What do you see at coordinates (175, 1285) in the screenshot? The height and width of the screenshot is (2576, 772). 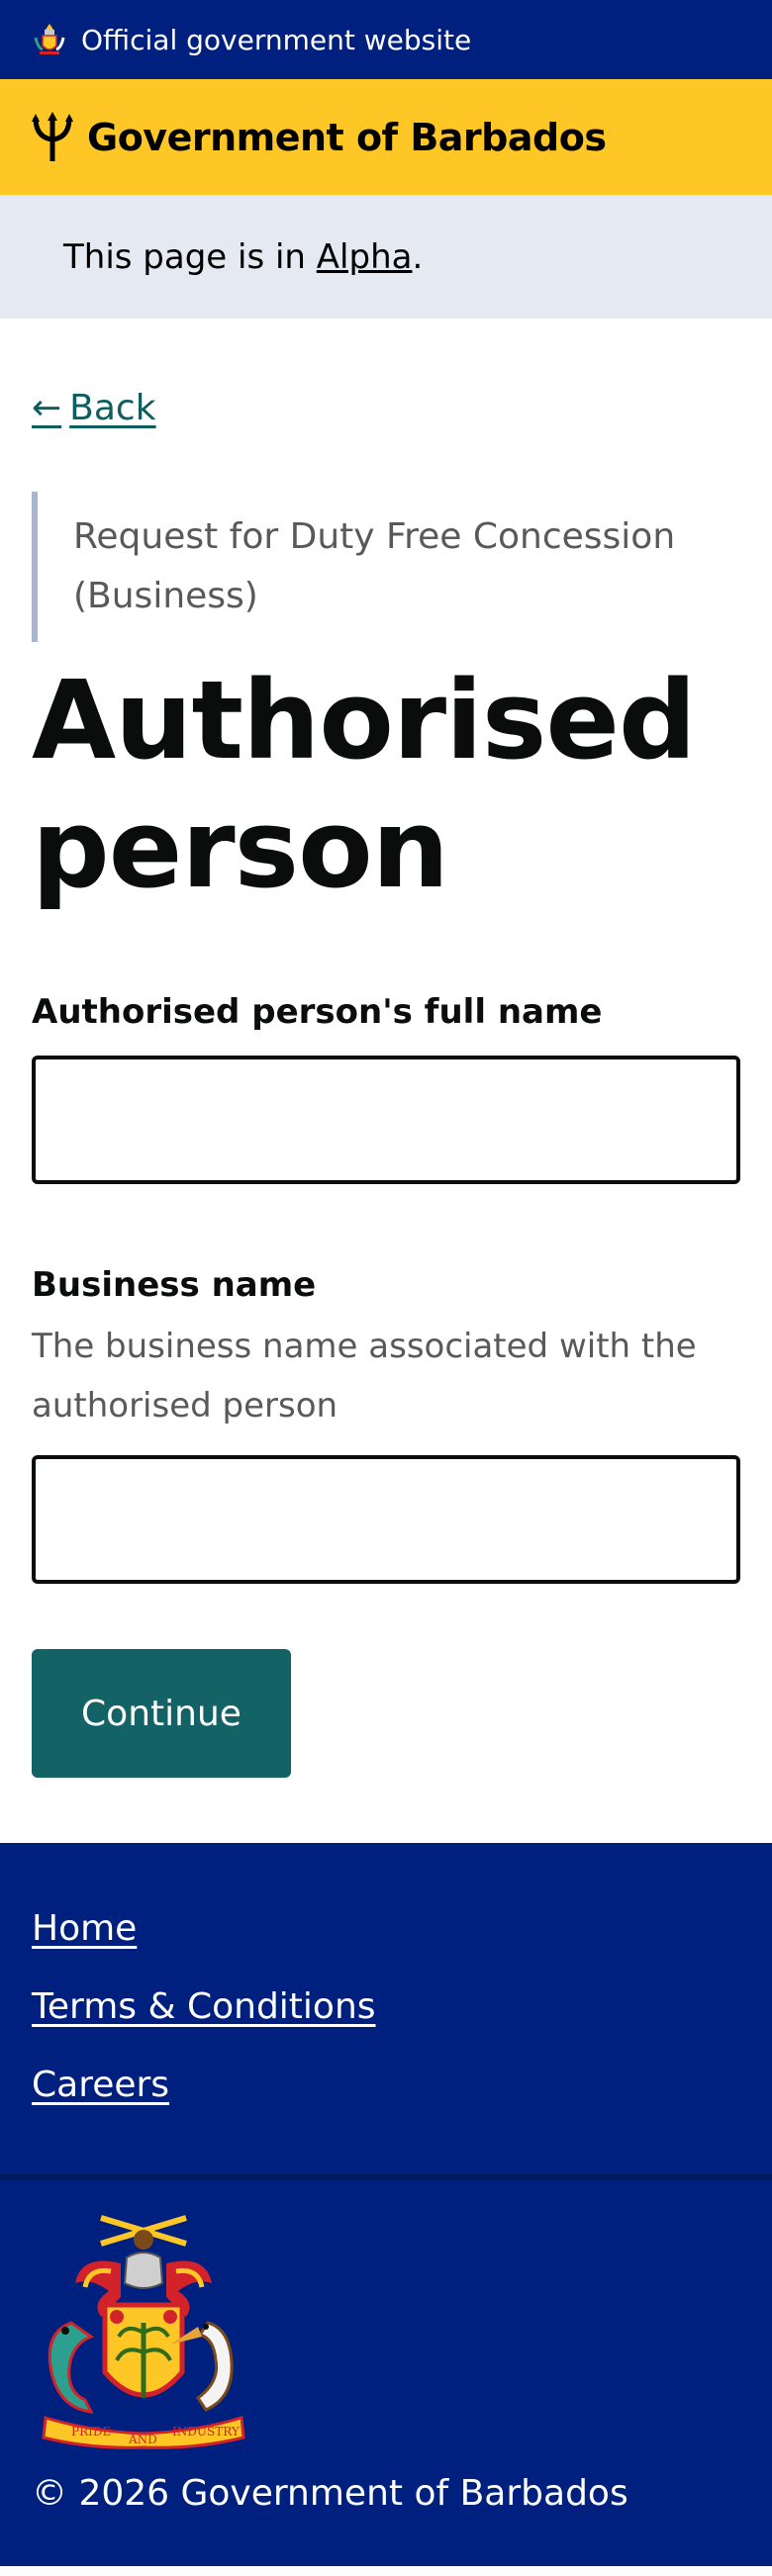 I see `business-name-label: Business name` at bounding box center [175, 1285].